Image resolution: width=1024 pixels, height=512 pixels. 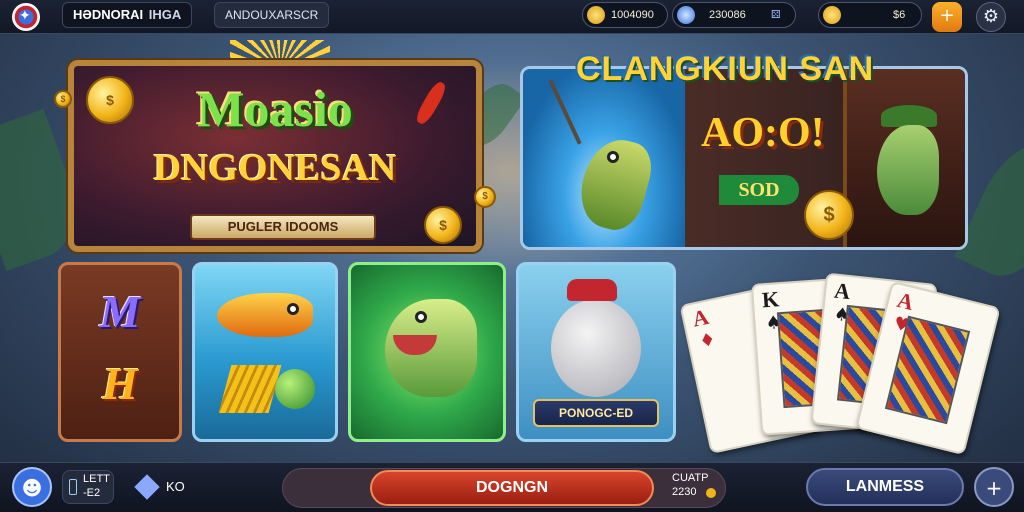 I want to click on tile-letter-bottom: H, so click(x=120, y=383).